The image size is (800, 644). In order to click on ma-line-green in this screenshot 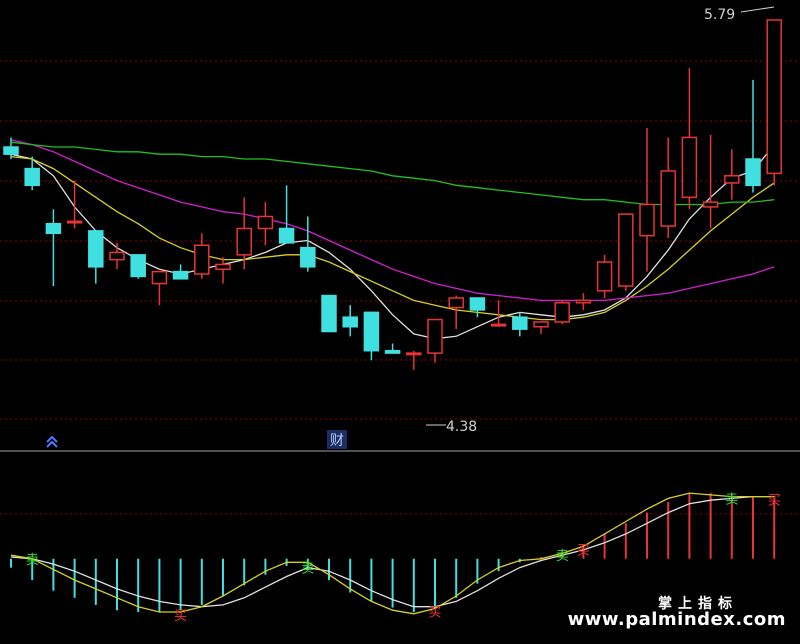, I will do `click(392, 173)`.